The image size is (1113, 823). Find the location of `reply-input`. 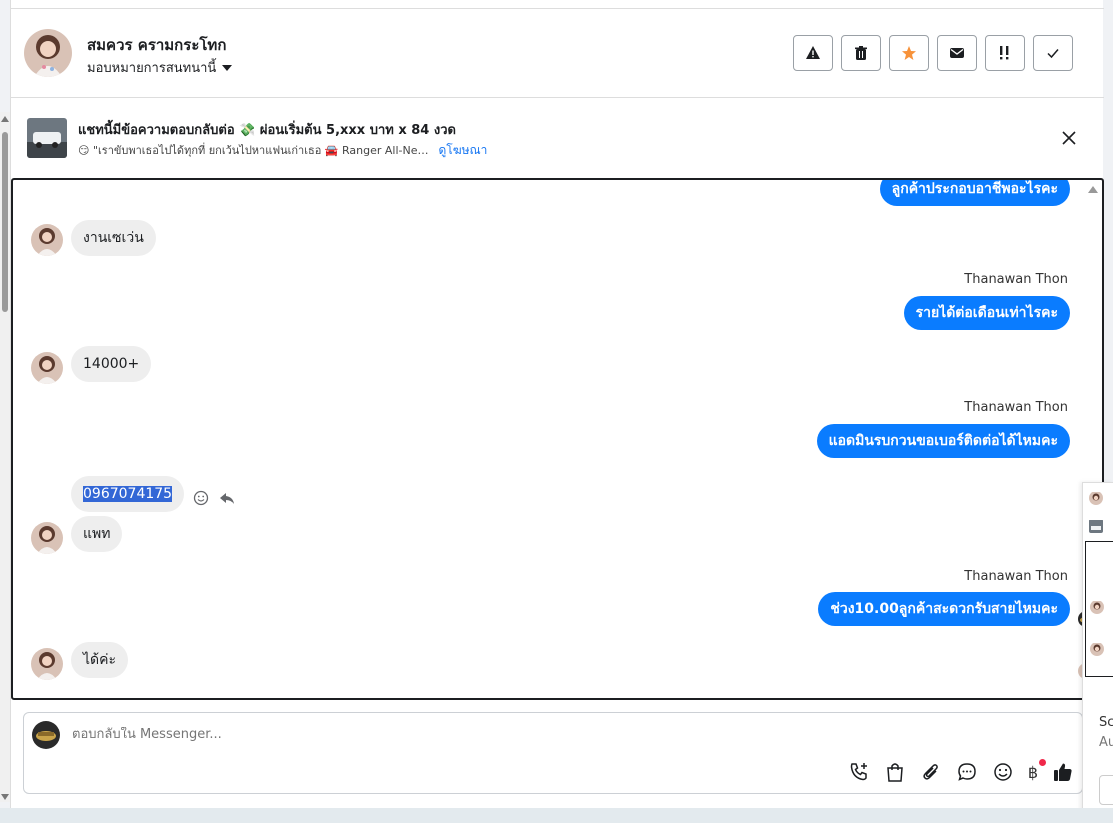

reply-input is located at coordinates (422, 734).